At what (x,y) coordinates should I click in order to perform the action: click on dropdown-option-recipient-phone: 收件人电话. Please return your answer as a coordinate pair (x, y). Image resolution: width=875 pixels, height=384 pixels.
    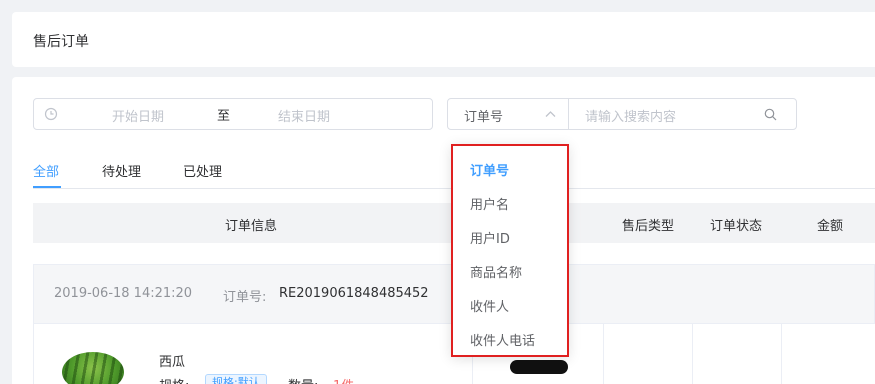
    Looking at the image, I should click on (502, 339).